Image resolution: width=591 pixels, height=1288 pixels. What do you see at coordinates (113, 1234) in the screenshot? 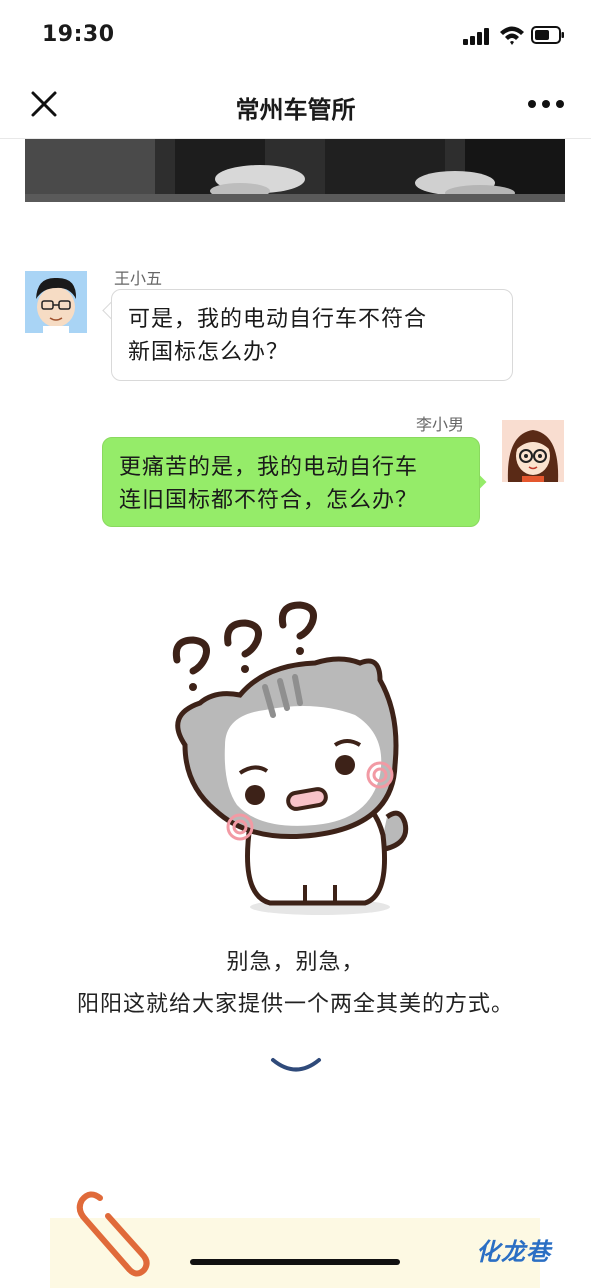
I see `paperclip-icon` at bounding box center [113, 1234].